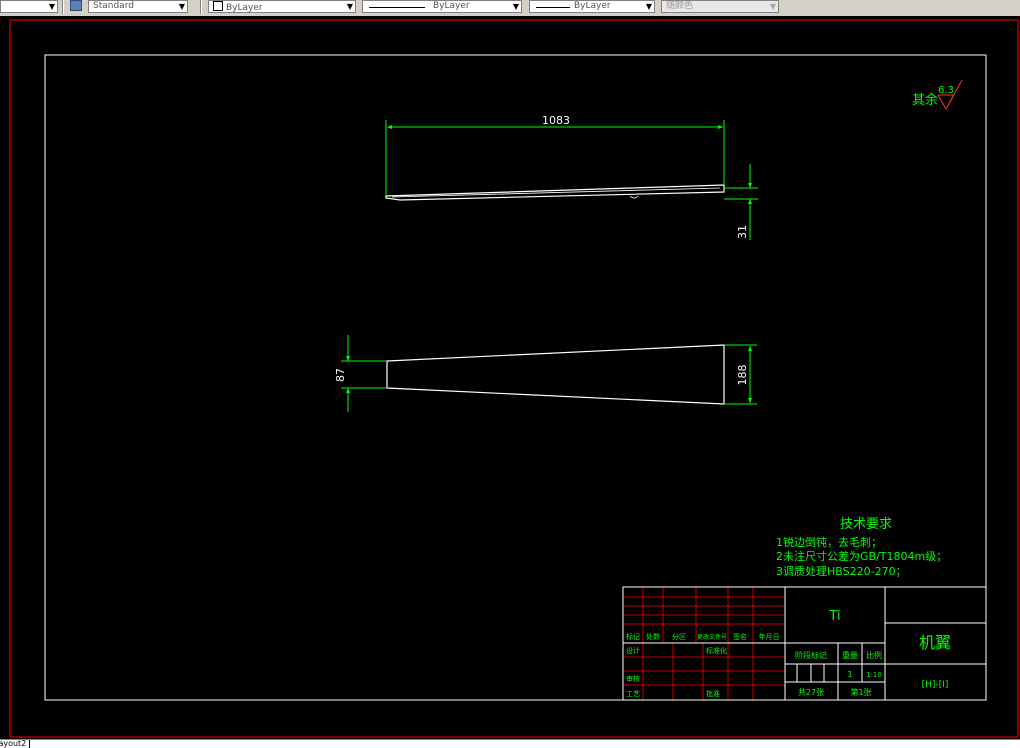 Image resolution: width=1020 pixels, height=748 pixels. Describe the element at coordinates (113, 6) in the screenshot. I see `text-style-value: Standard` at that location.